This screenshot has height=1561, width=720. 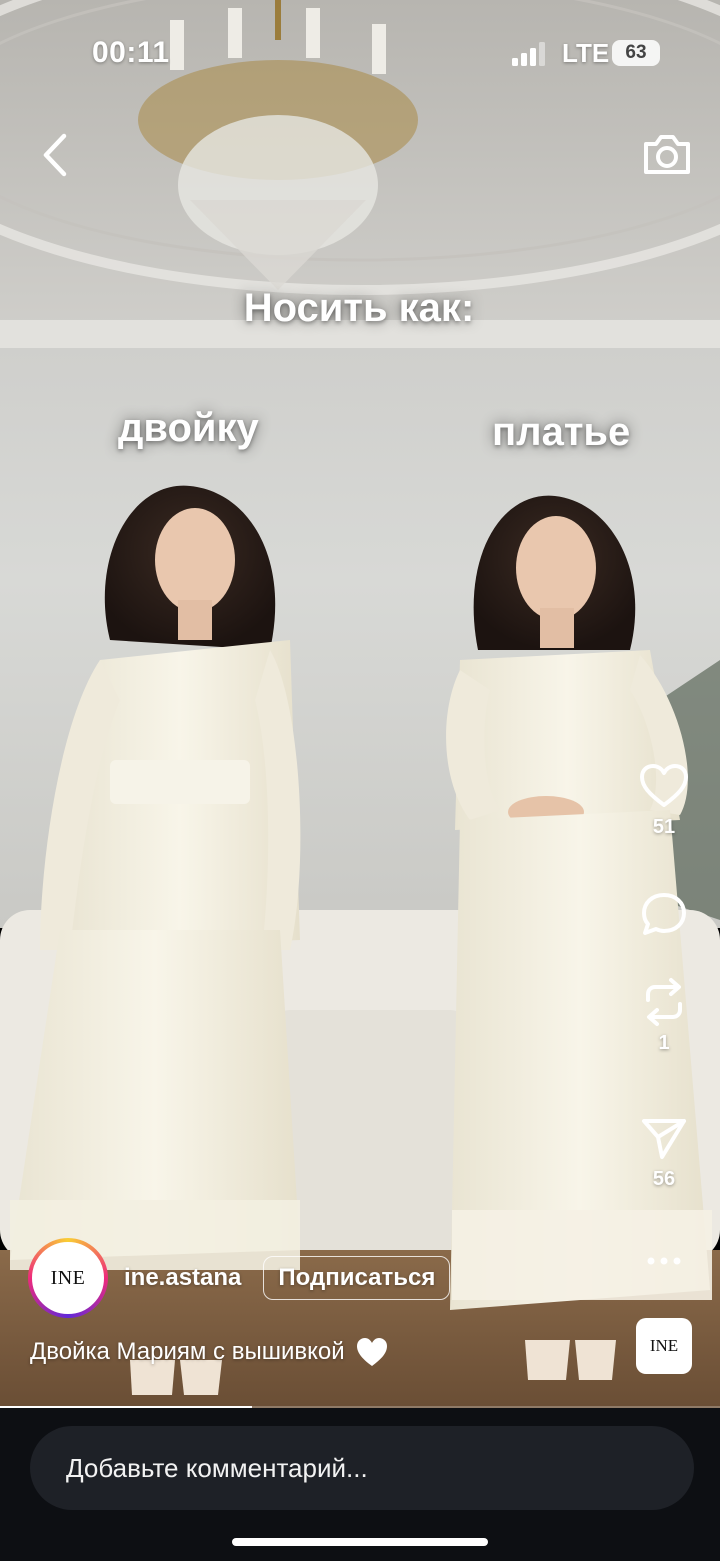 What do you see at coordinates (528, 54) in the screenshot?
I see `cellular-signal-icon` at bounding box center [528, 54].